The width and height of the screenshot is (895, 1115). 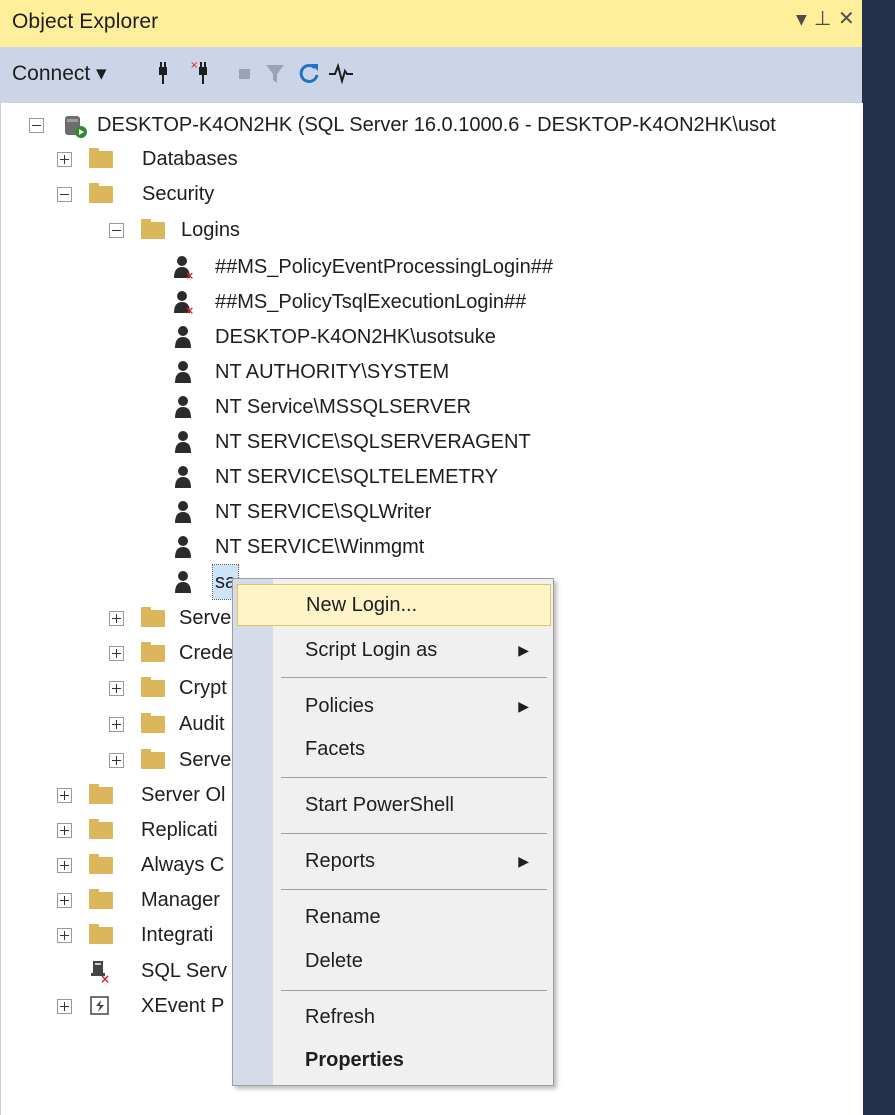 What do you see at coordinates (59, 73) in the screenshot?
I see `connect-button: Connect ▾` at bounding box center [59, 73].